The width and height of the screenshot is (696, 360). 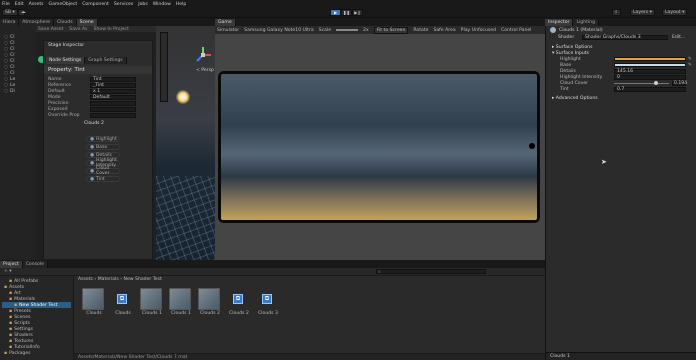 I want to click on menu-item: Services, so click(x=123, y=4).